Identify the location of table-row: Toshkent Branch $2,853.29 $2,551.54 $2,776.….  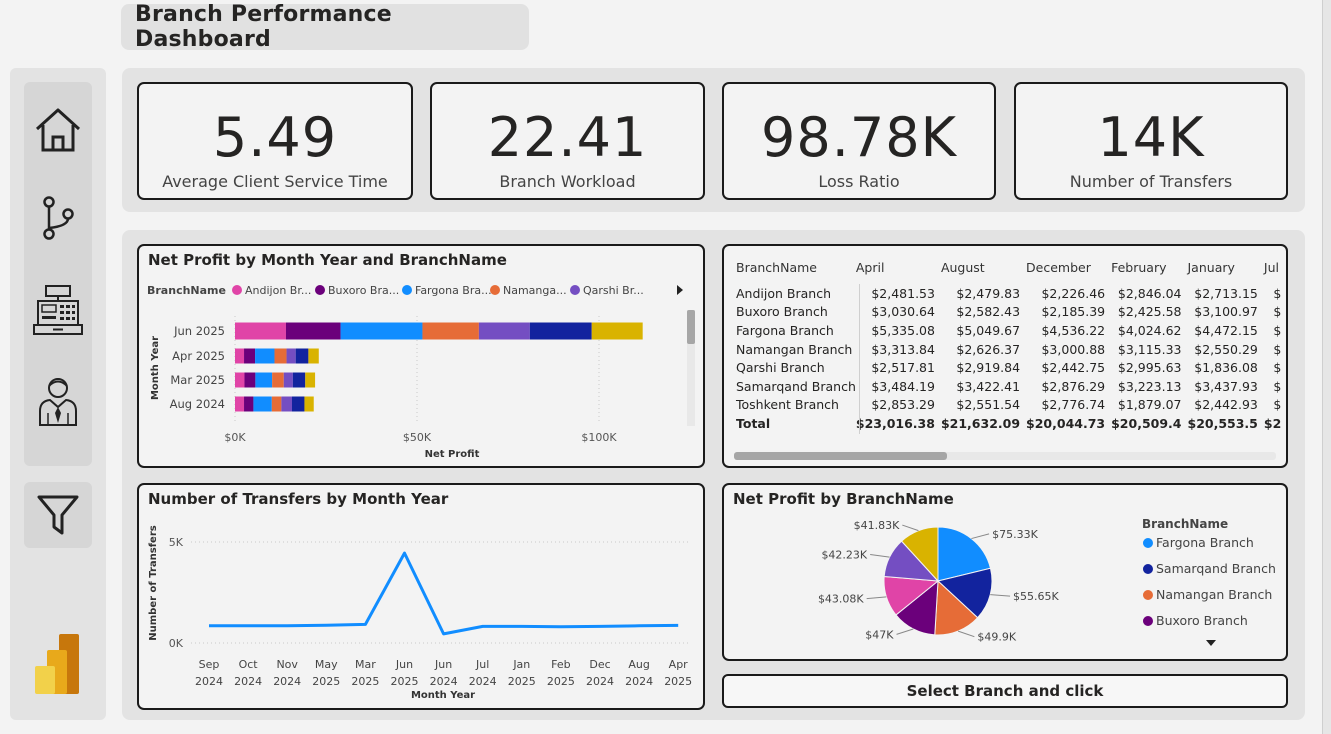
(1011, 405).